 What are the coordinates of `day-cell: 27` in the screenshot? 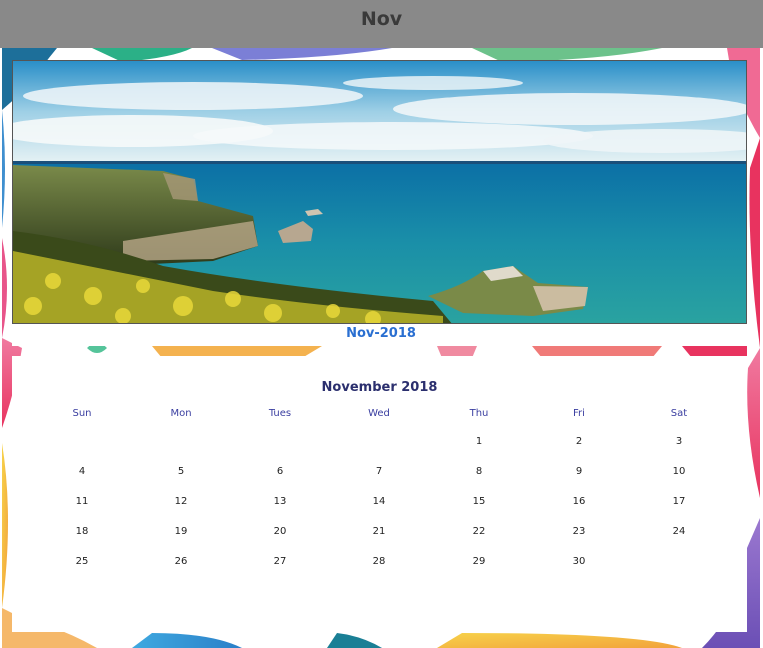 It's located at (280, 561).